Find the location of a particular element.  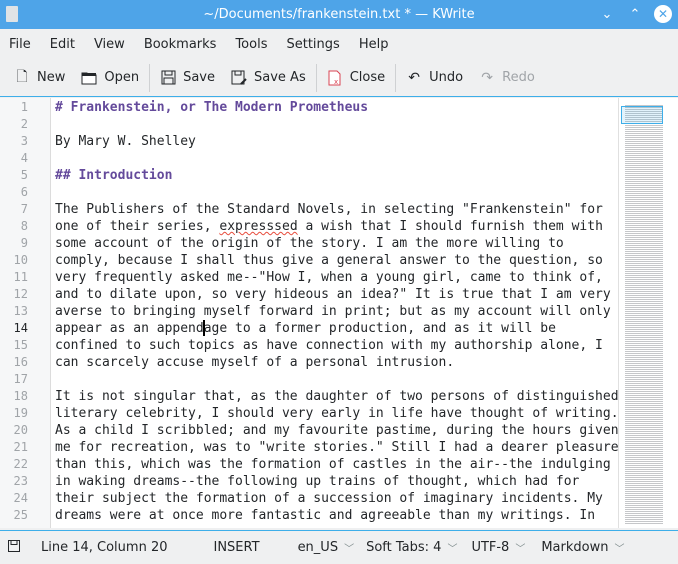

line-number: 21 is located at coordinates (20, 447).